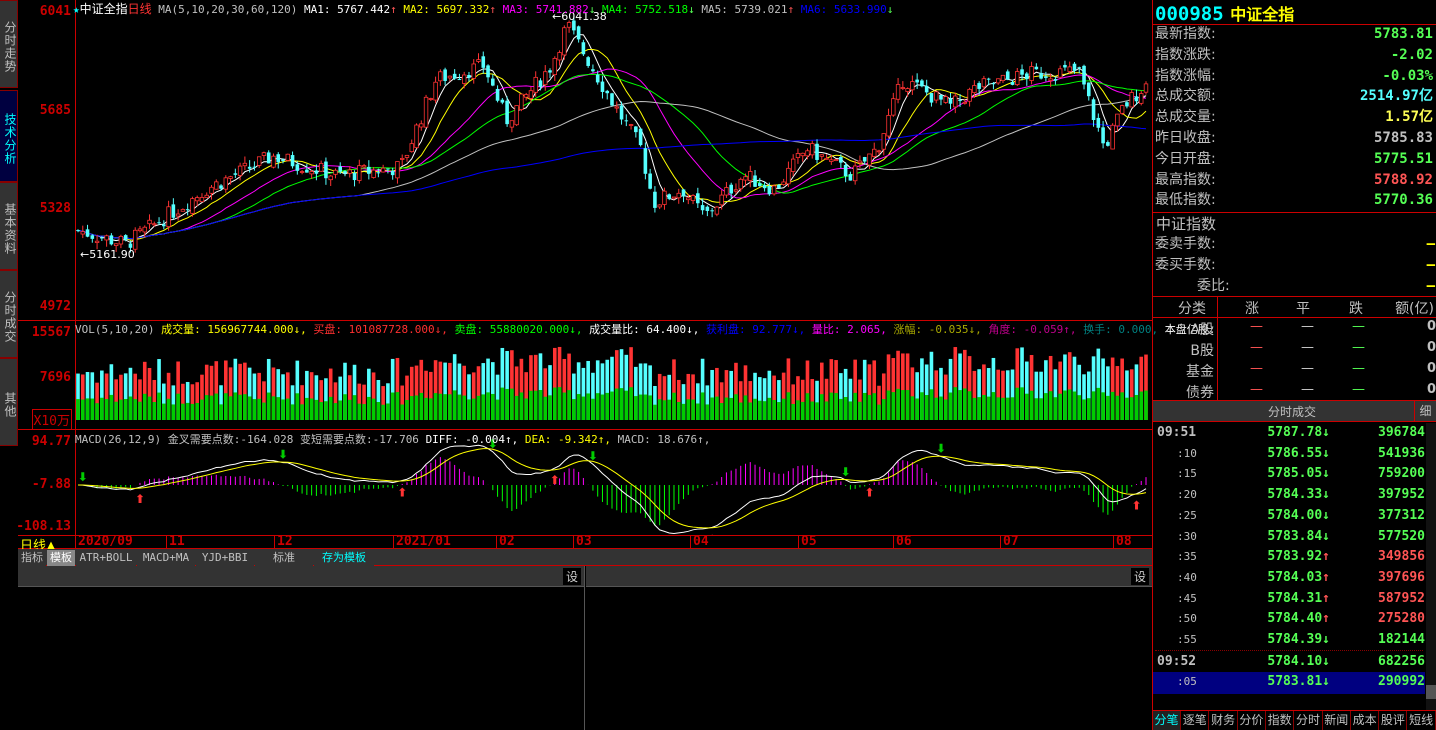 This screenshot has width=1436, height=730. What do you see at coordinates (106, 558) in the screenshot?
I see `tab-atr-boll: ATR+BOLL` at bounding box center [106, 558].